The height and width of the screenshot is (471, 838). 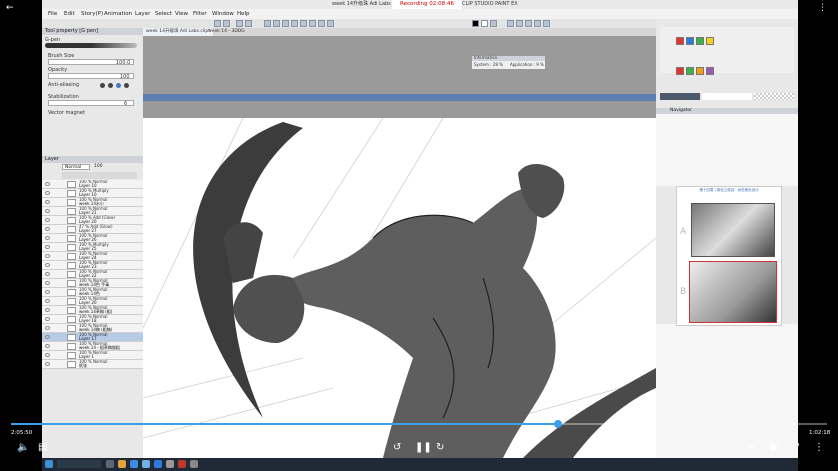 What do you see at coordinates (330, 23) in the screenshot?
I see `snap-icon` at bounding box center [330, 23].